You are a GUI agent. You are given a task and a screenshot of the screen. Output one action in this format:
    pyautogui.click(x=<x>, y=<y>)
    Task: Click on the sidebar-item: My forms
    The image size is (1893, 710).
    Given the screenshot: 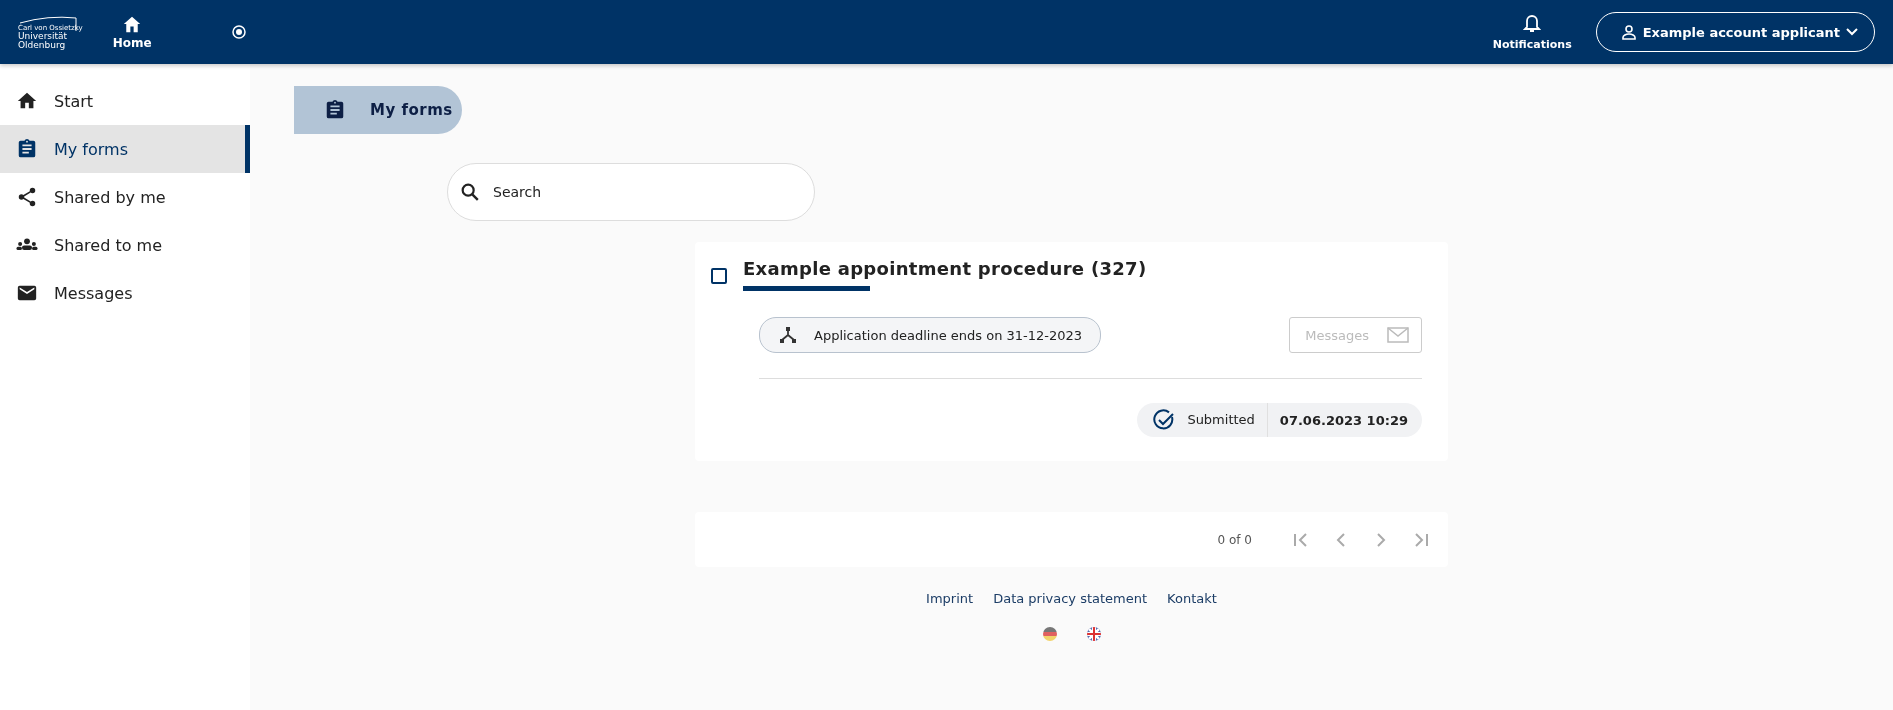 What is the action you would take?
    pyautogui.click(x=125, y=149)
    